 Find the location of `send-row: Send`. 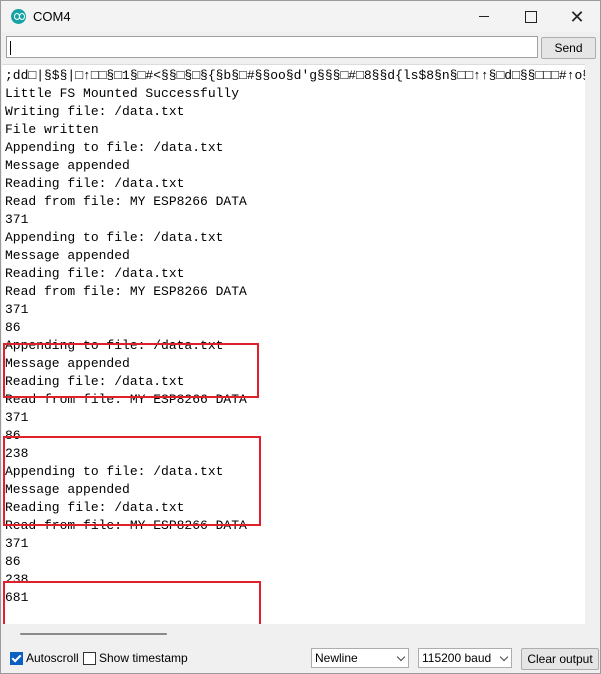

send-row: Send is located at coordinates (300, 47).